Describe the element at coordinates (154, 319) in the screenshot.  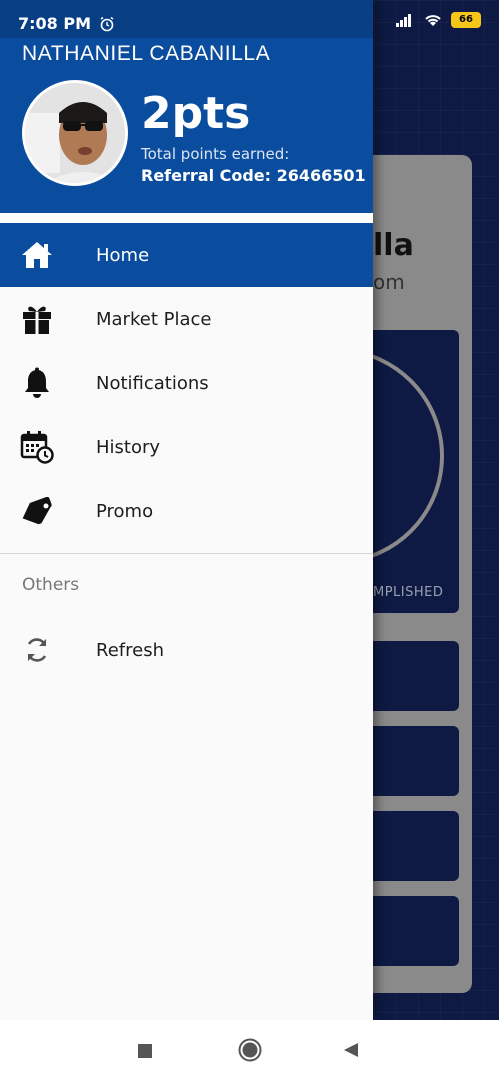
I see `menu-item-label: Market Place` at that location.